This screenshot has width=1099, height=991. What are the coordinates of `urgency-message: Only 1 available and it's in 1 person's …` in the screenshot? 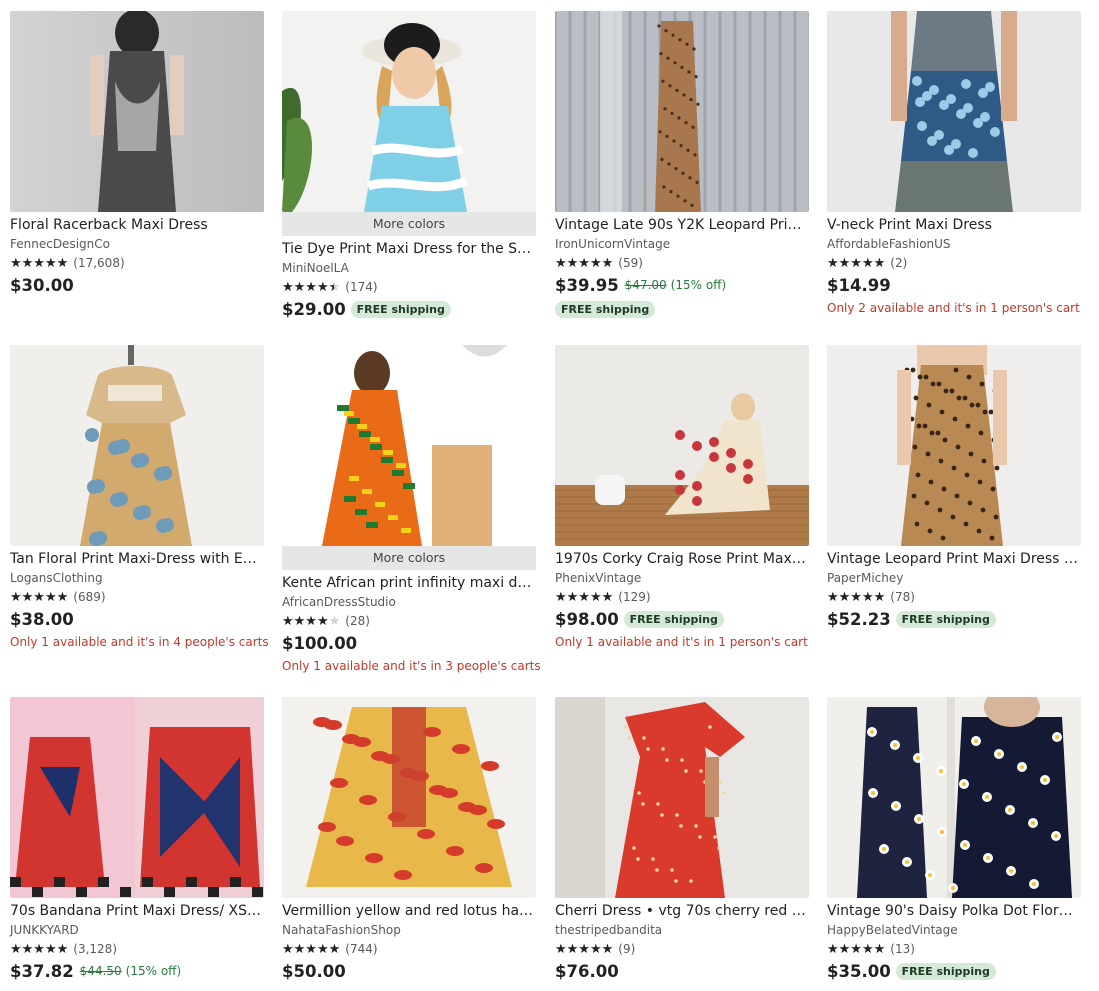 It's located at (681, 642).